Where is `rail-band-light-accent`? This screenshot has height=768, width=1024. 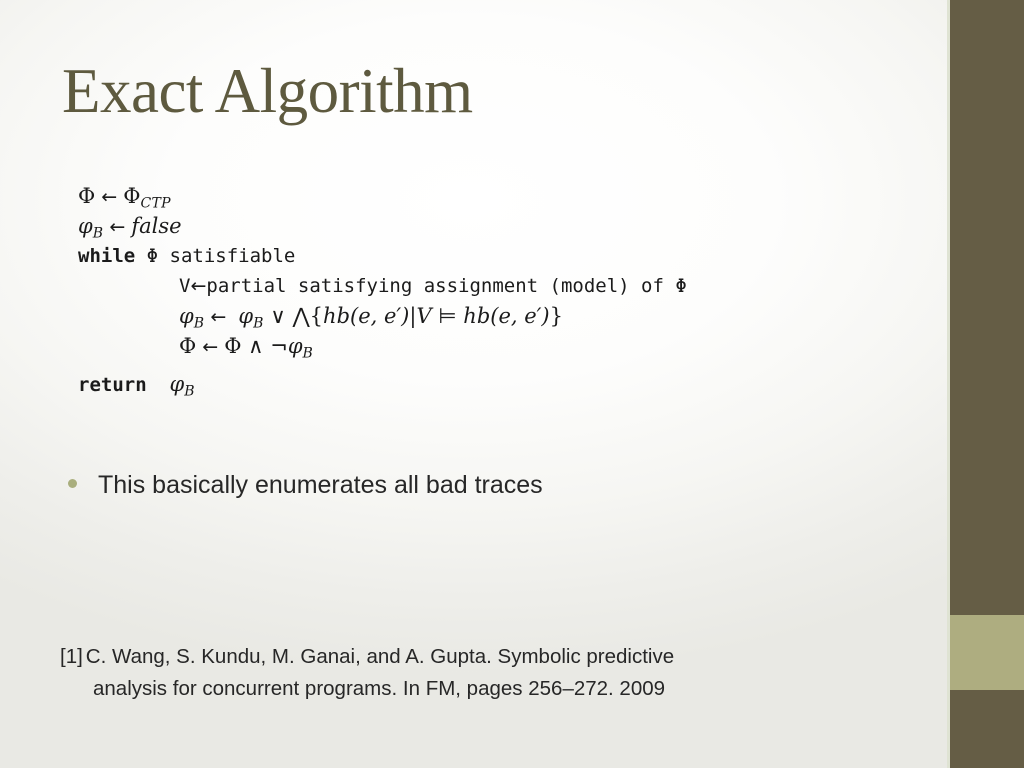
rail-band-light-accent is located at coordinates (987, 652).